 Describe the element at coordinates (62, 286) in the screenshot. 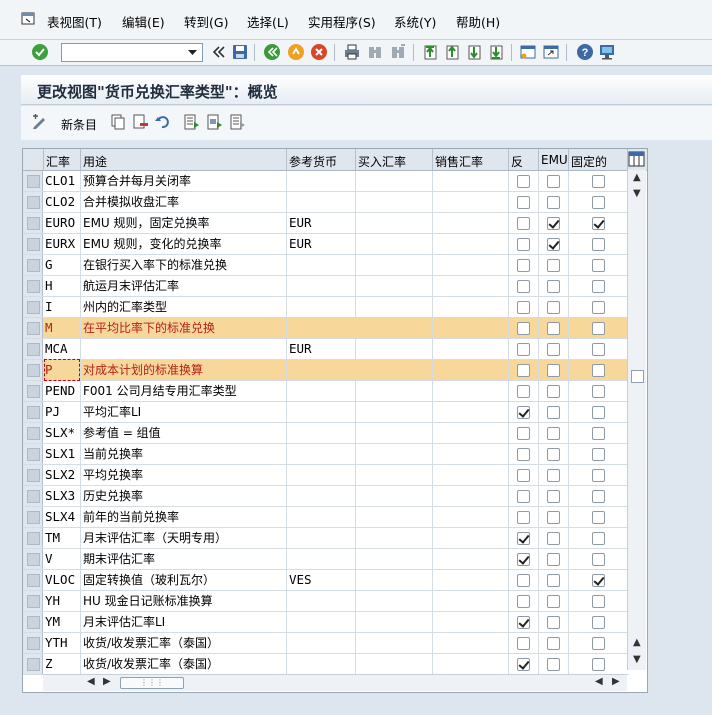

I see `cell-rate-type: H` at that location.